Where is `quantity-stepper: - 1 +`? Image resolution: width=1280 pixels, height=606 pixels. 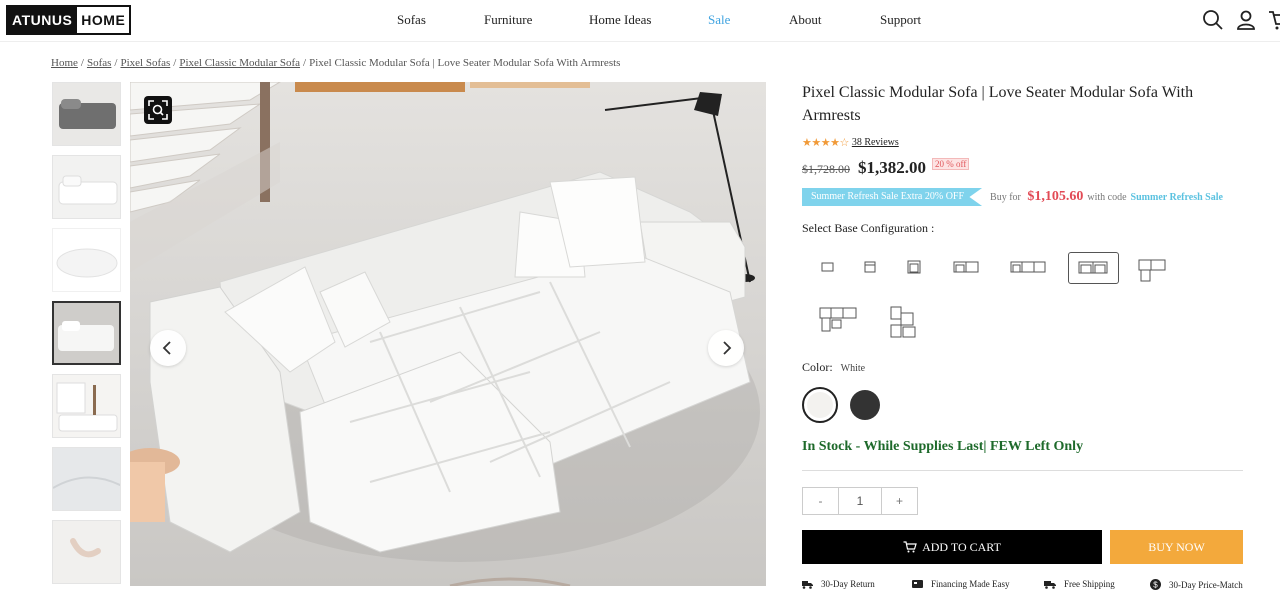
quantity-stepper: - 1 + is located at coordinates (860, 501).